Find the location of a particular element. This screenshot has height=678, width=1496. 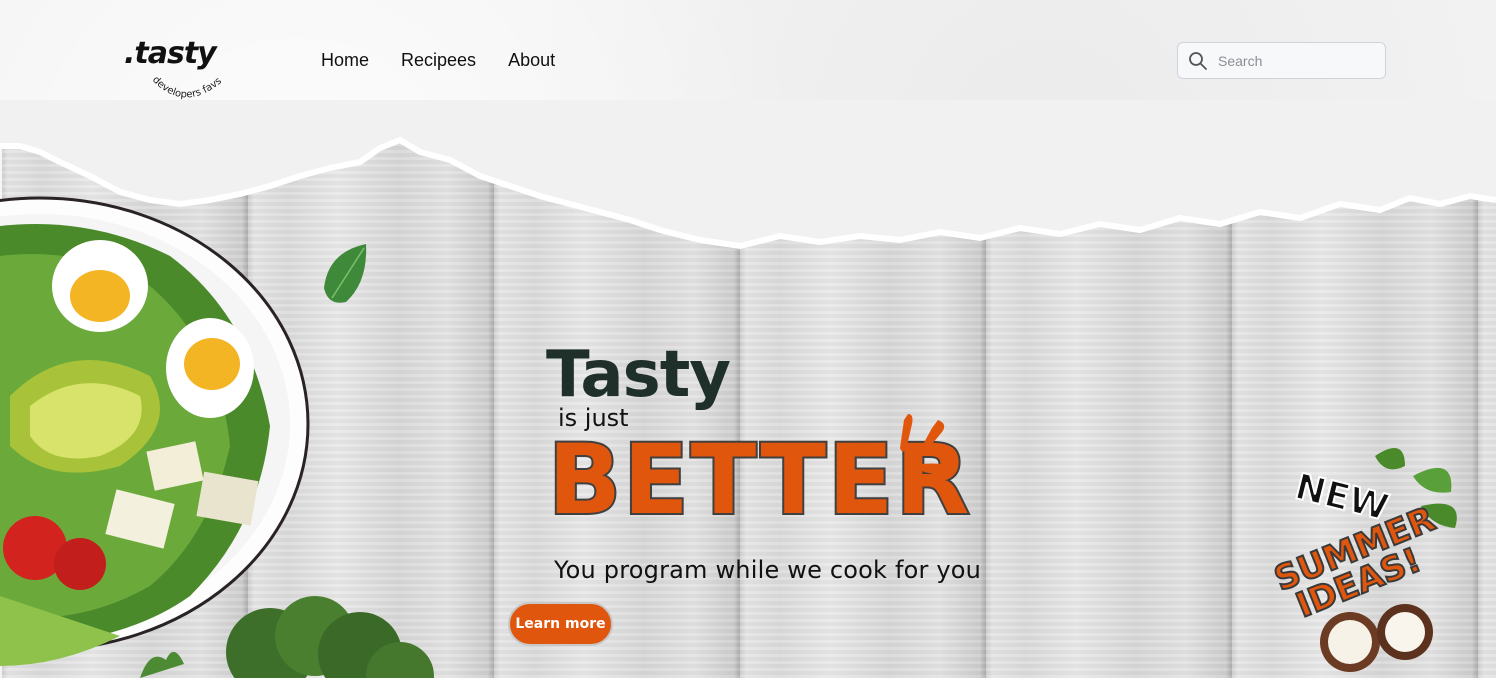

nav-item-about: About is located at coordinates (531, 60).